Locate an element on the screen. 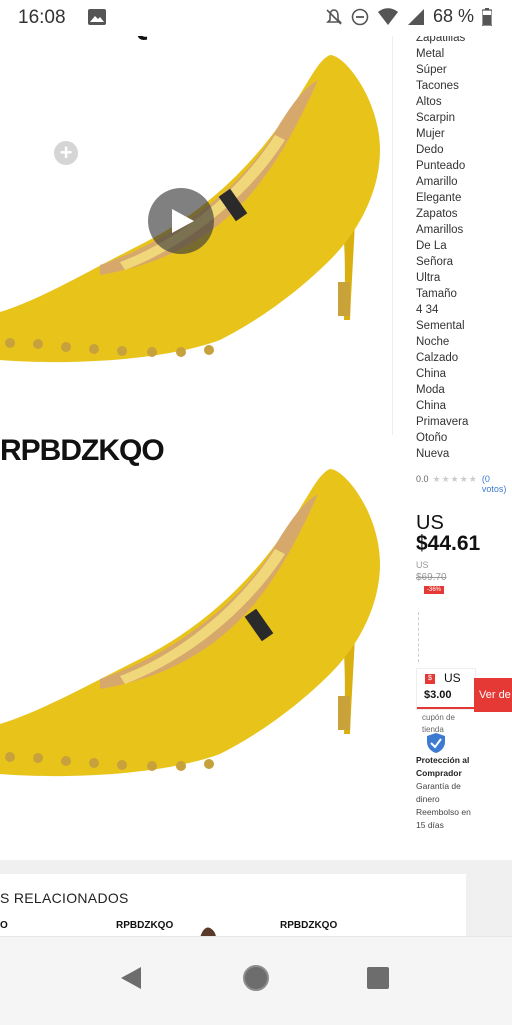  product-title-line: Nueva is located at coordinates (433, 454).